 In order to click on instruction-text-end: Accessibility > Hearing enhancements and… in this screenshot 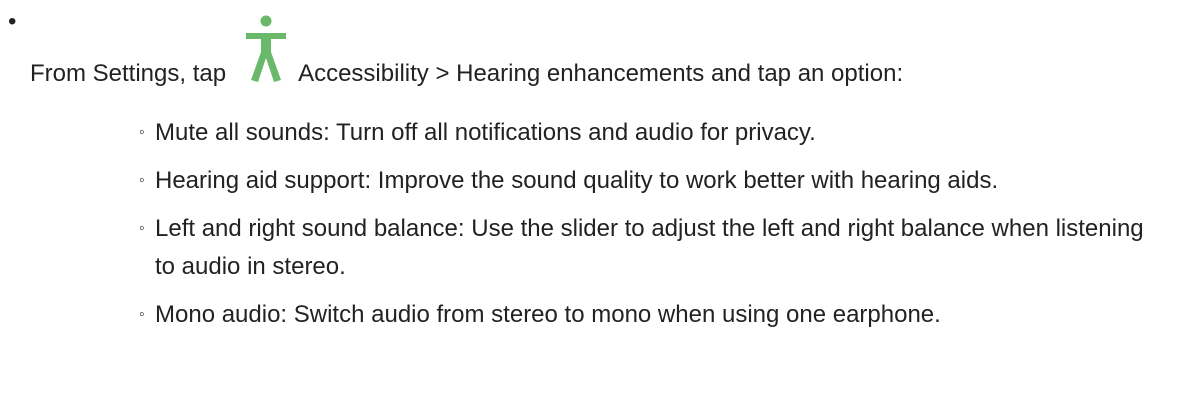, I will do `click(601, 73)`.